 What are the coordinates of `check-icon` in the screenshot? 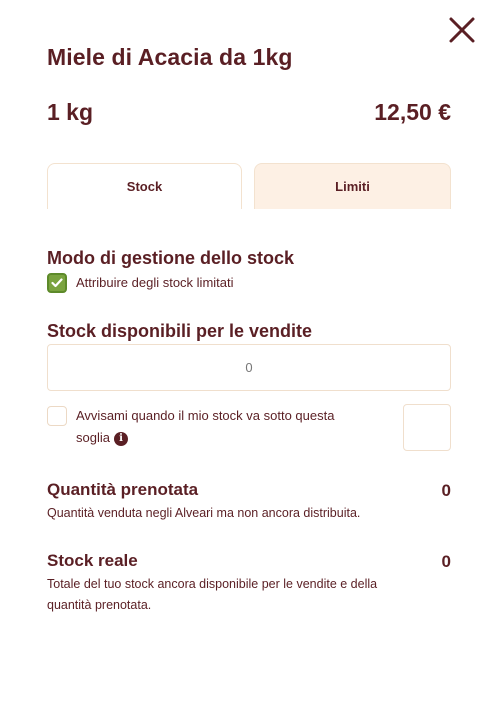 It's located at (57, 283).